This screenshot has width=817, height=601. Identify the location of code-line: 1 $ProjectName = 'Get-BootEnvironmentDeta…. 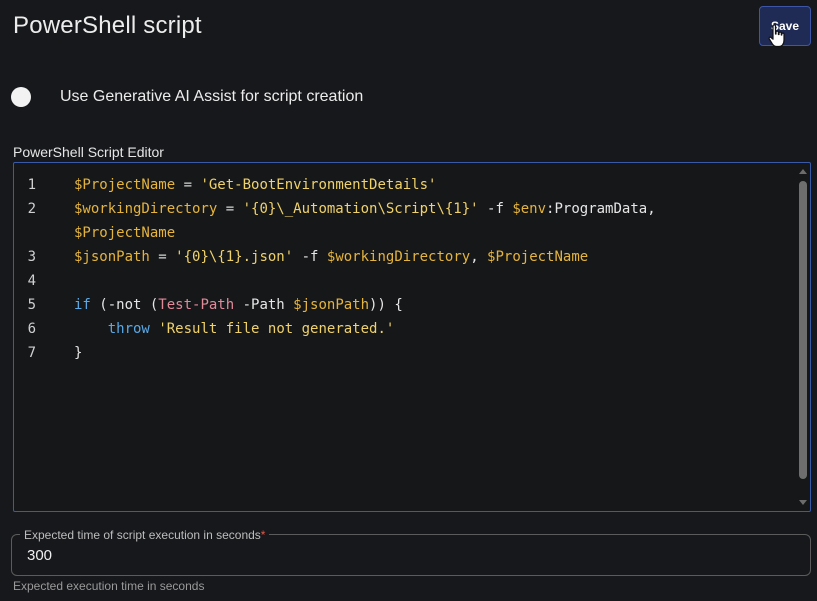
(404, 185).